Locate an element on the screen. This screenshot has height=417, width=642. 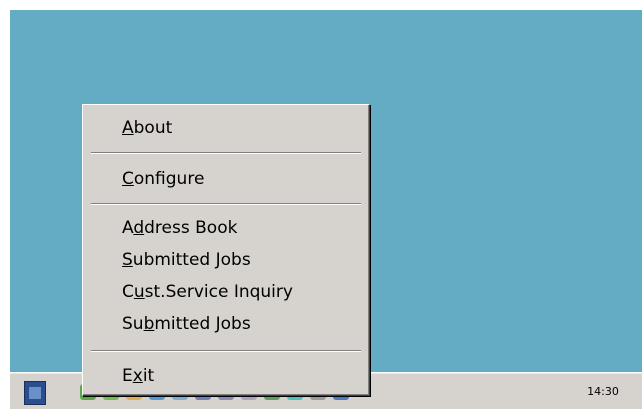
start-button is located at coordinates (35, 393).